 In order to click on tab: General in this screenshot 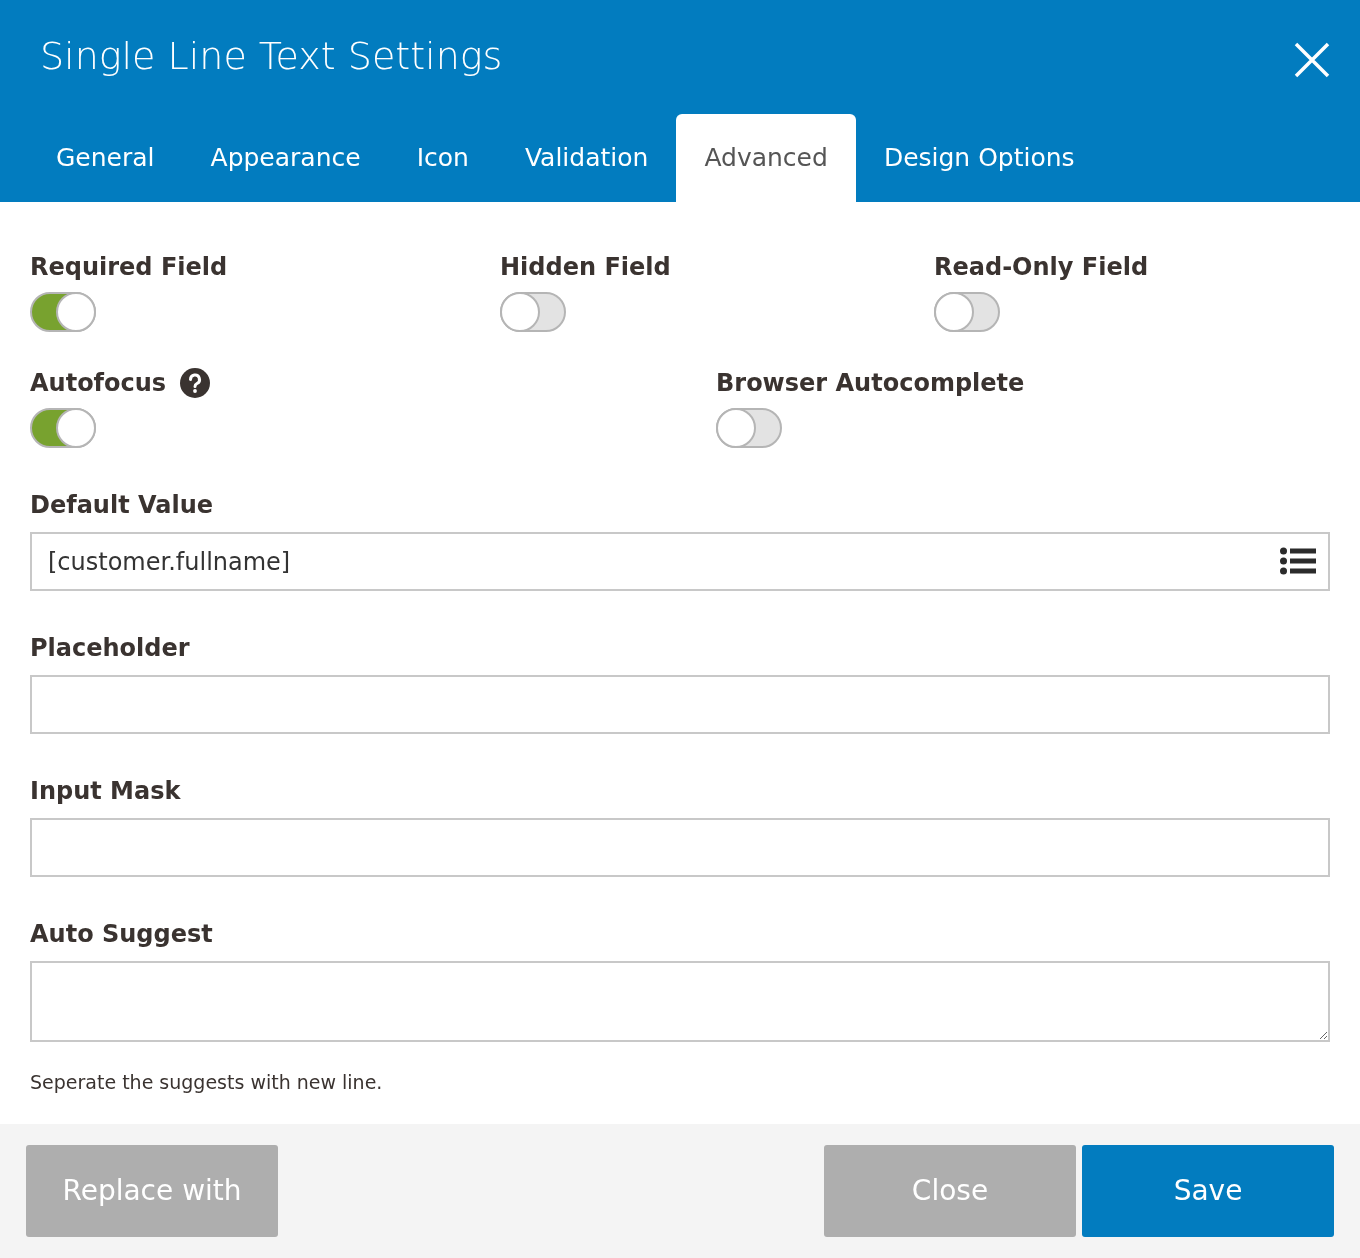, I will do `click(105, 158)`.